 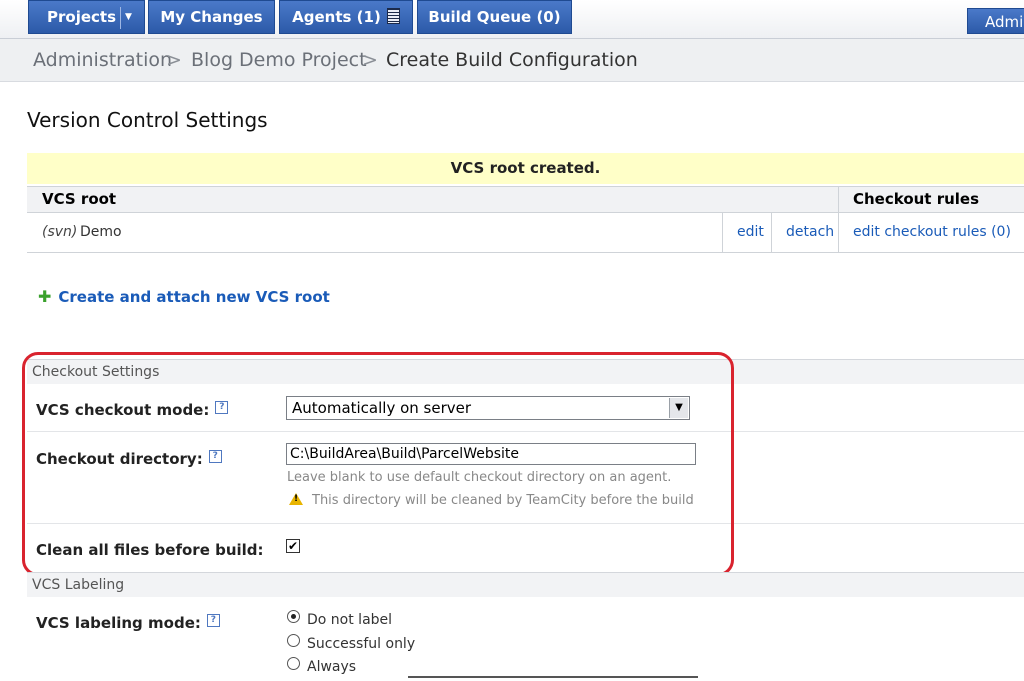 What do you see at coordinates (525, 168) in the screenshot?
I see `success-notice: VCS root created.` at bounding box center [525, 168].